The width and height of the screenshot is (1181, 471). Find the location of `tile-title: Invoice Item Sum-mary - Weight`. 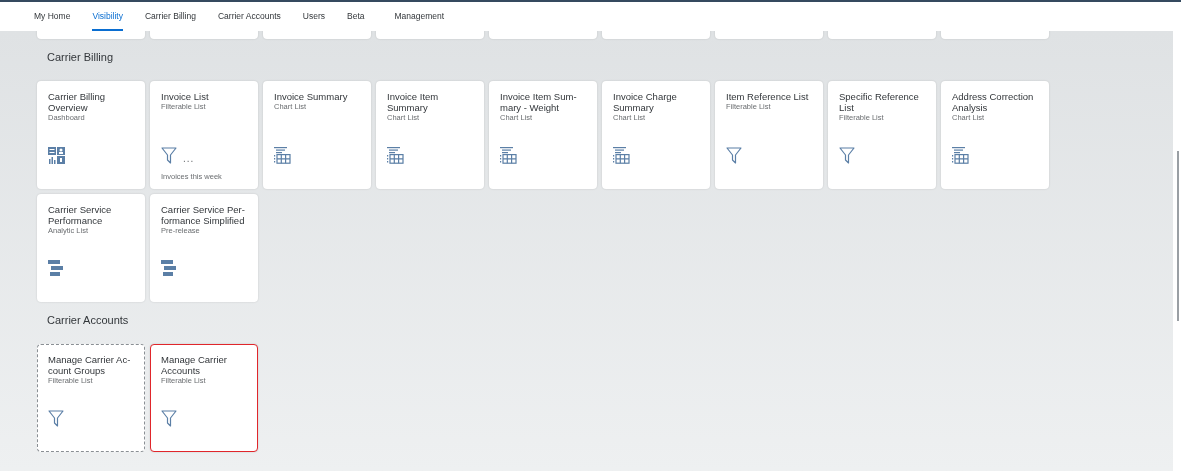

tile-title: Invoice Item Sum-mary - Weight is located at coordinates (539, 102).